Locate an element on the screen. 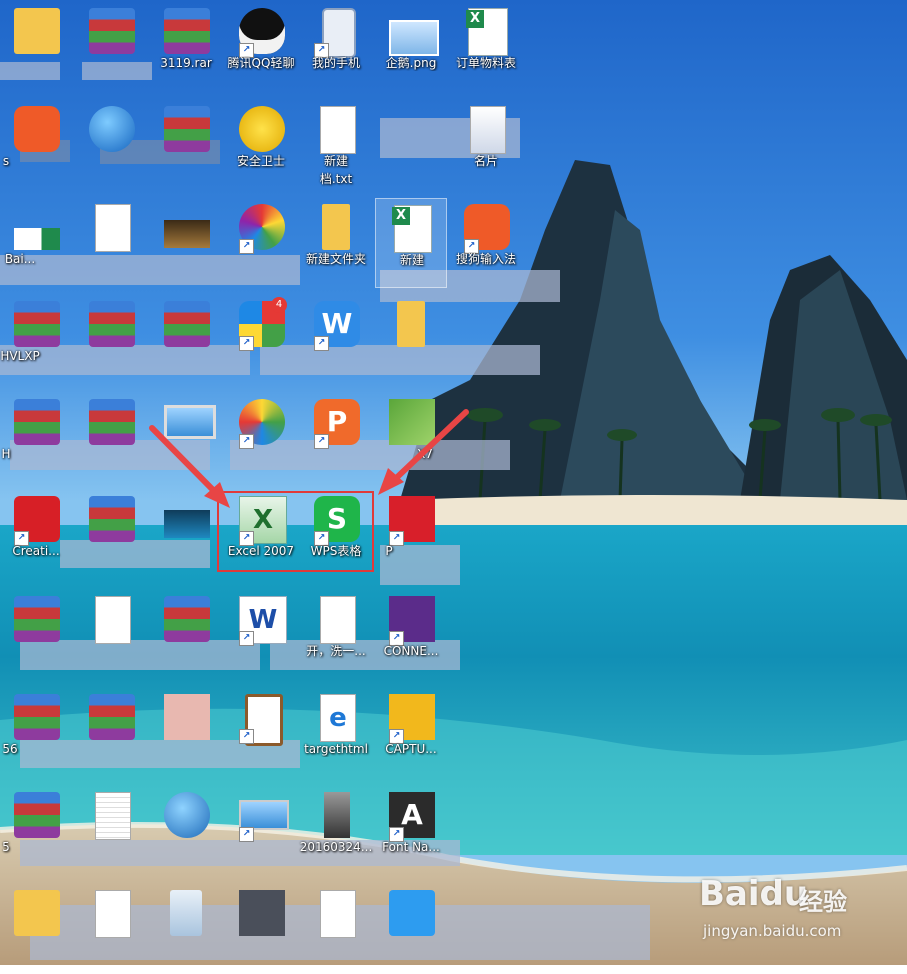 Image resolution: width=907 pixels, height=974 pixels. watermark-cn: 经验 is located at coordinates (823, 902).